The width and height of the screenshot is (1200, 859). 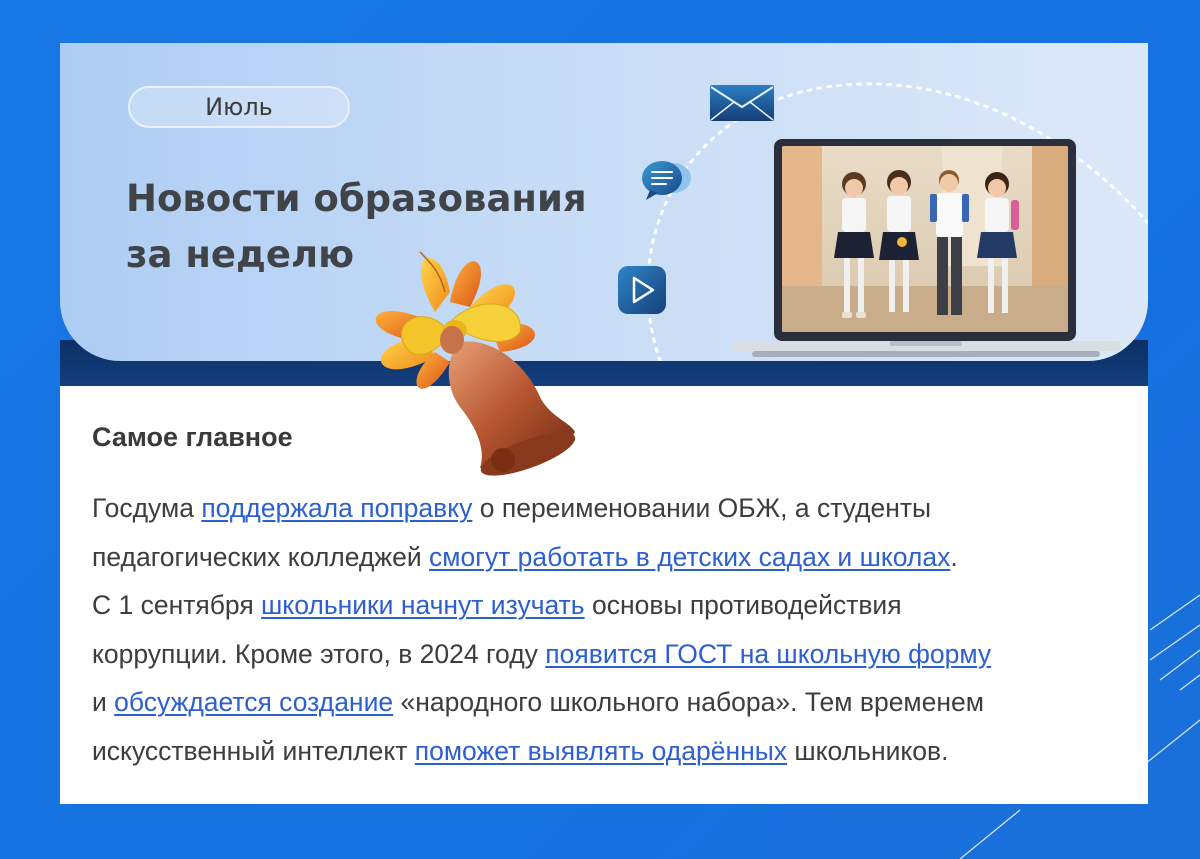 I want to click on link-students-will-study: школьники начнут изучать, so click(x=423, y=605).